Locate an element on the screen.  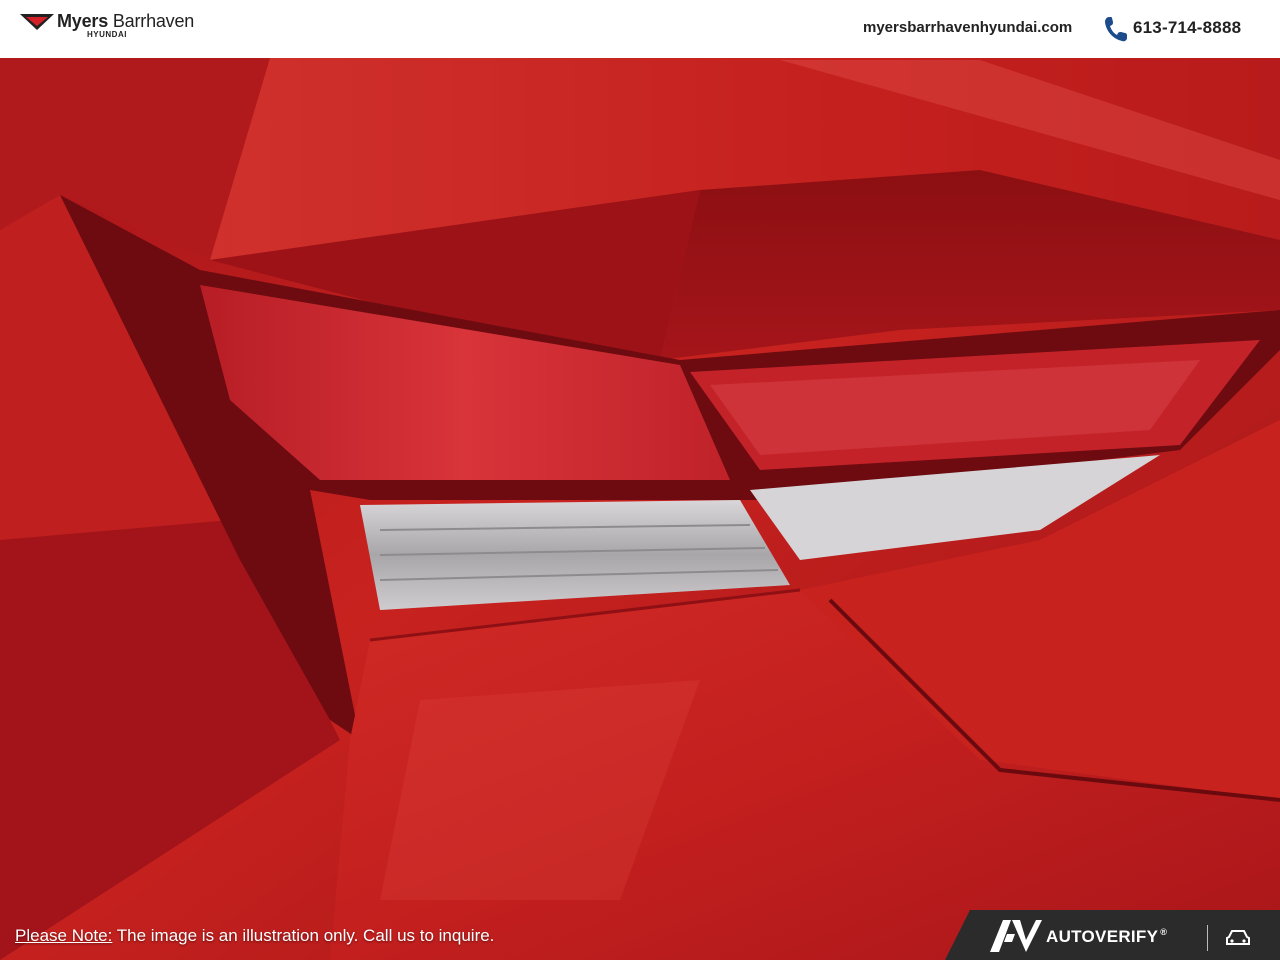
dealer-logo-text: Myers Barrhaven HYUNDAI is located at coordinates (125, 25).